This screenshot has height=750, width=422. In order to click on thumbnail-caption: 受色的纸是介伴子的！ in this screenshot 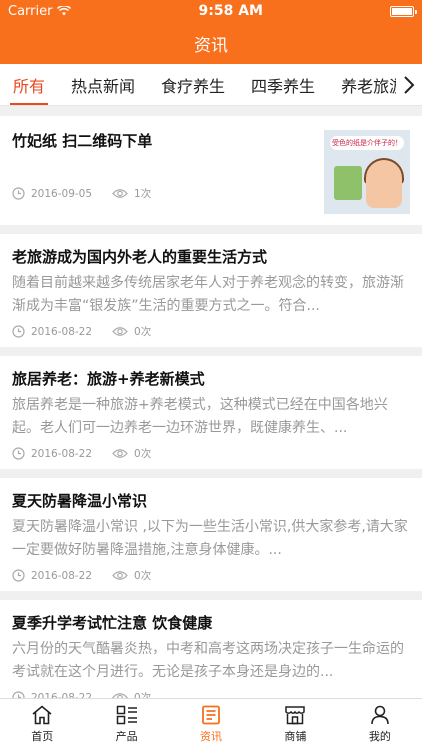, I will do `click(367, 143)`.